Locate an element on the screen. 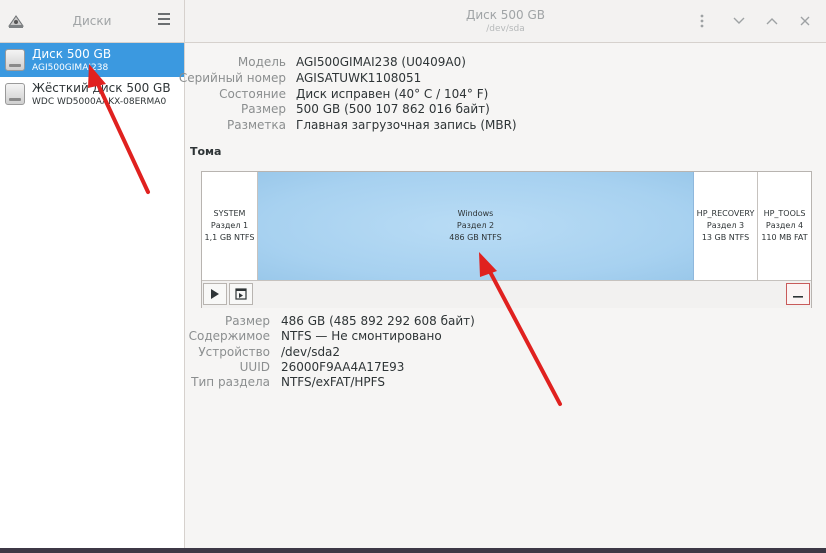 The height and width of the screenshot is (553, 826). info-label: Состояние is located at coordinates (252, 94).